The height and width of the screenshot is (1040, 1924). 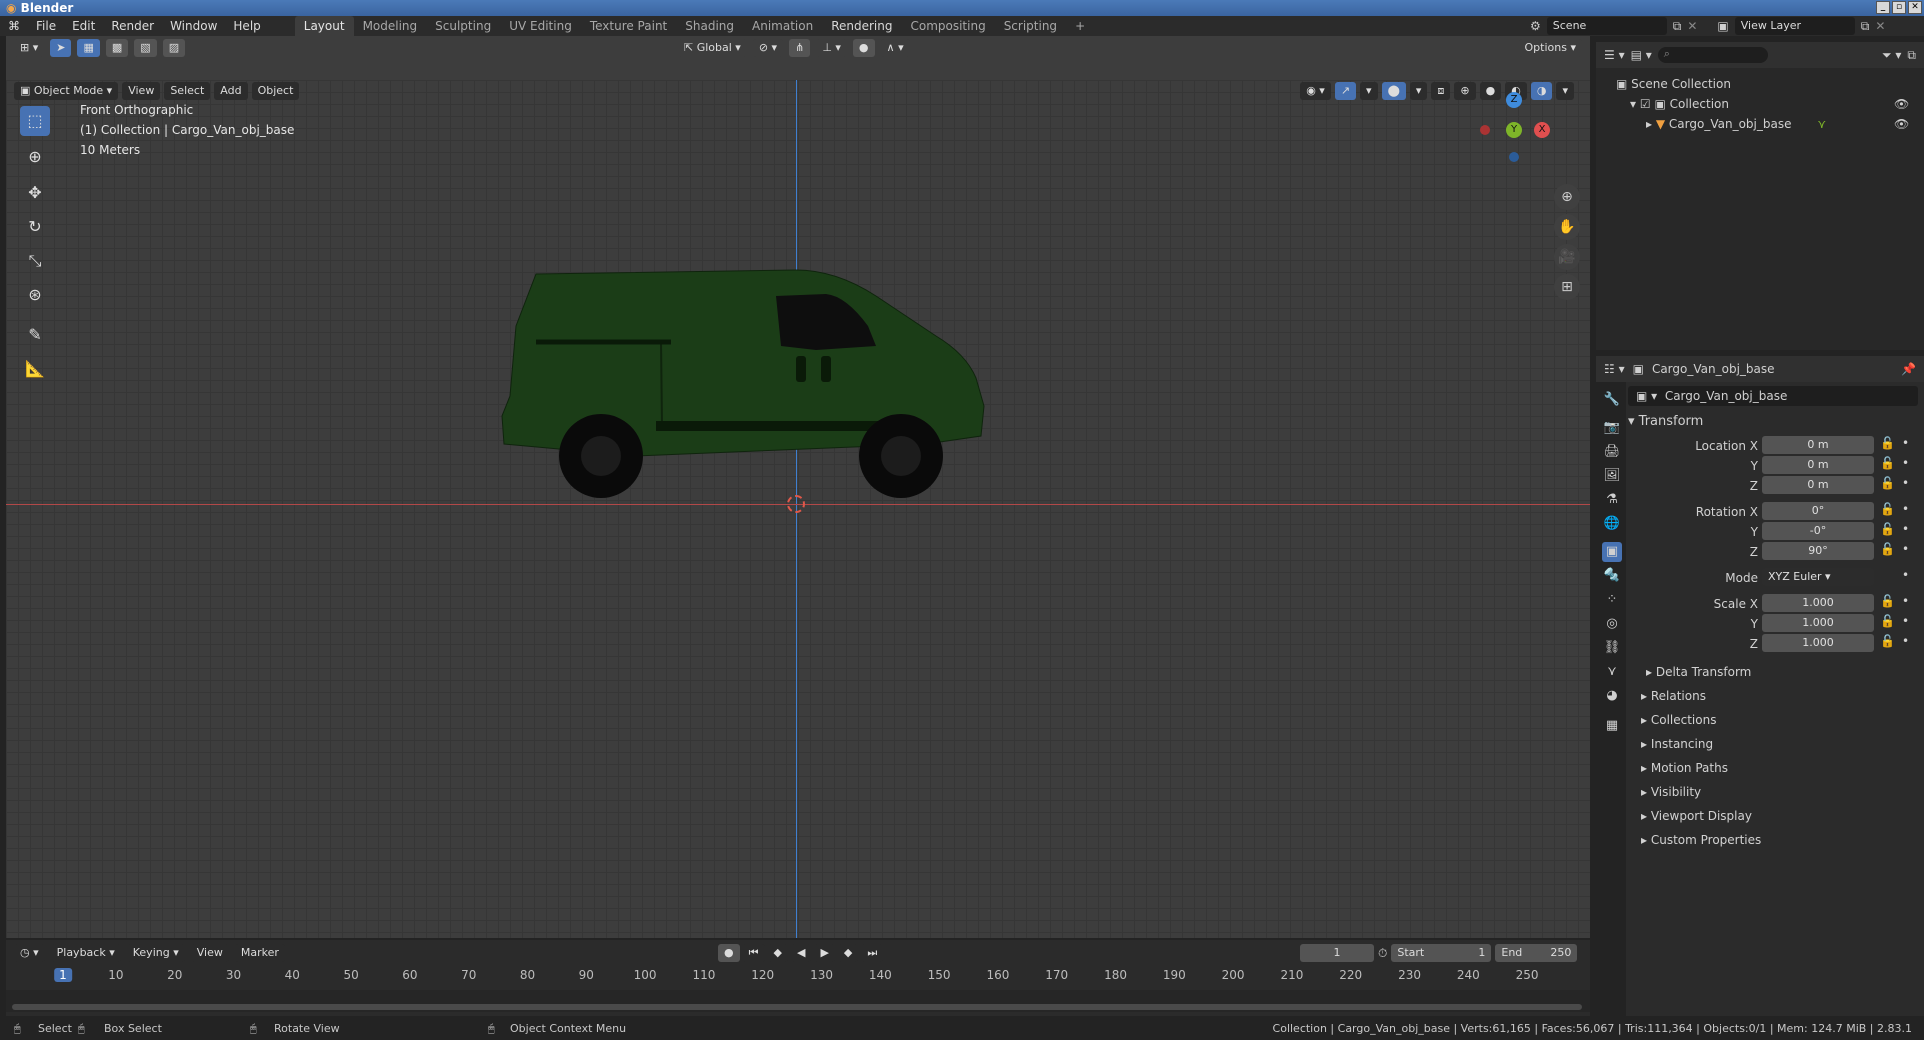 I want to click on display-mode-icon: ▤ ▾, so click(x=1641, y=55).